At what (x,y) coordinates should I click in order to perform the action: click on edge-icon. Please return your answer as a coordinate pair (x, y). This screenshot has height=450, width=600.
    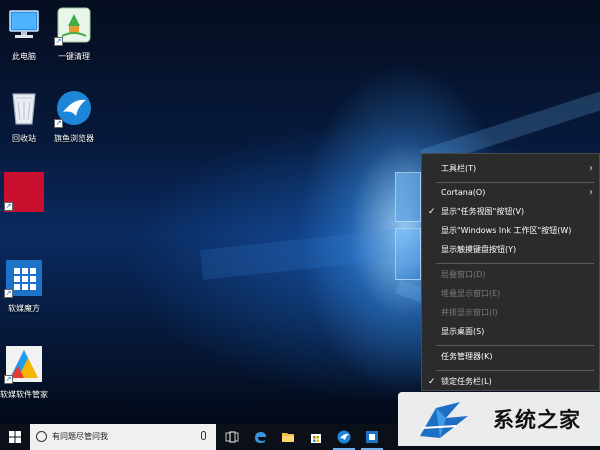
    Looking at the image, I should click on (260, 437).